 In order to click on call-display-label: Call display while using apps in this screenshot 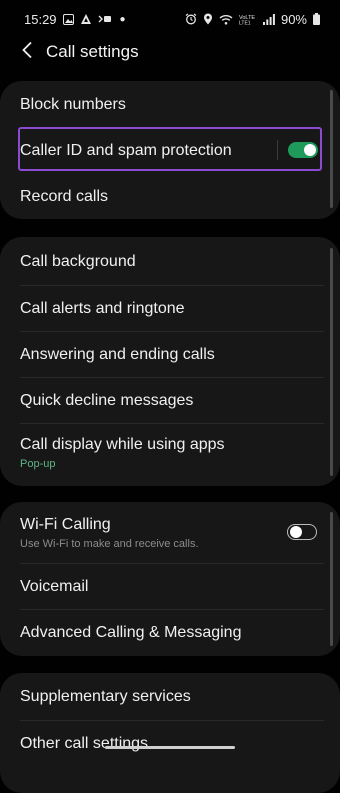, I will do `click(122, 444)`.